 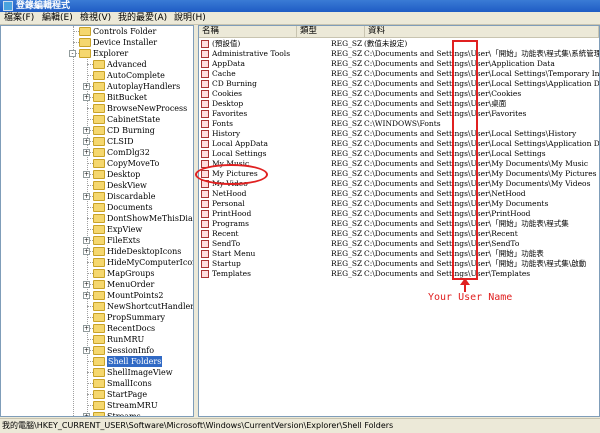 I want to click on tree-node: AutoComplete, so click(x=97, y=75).